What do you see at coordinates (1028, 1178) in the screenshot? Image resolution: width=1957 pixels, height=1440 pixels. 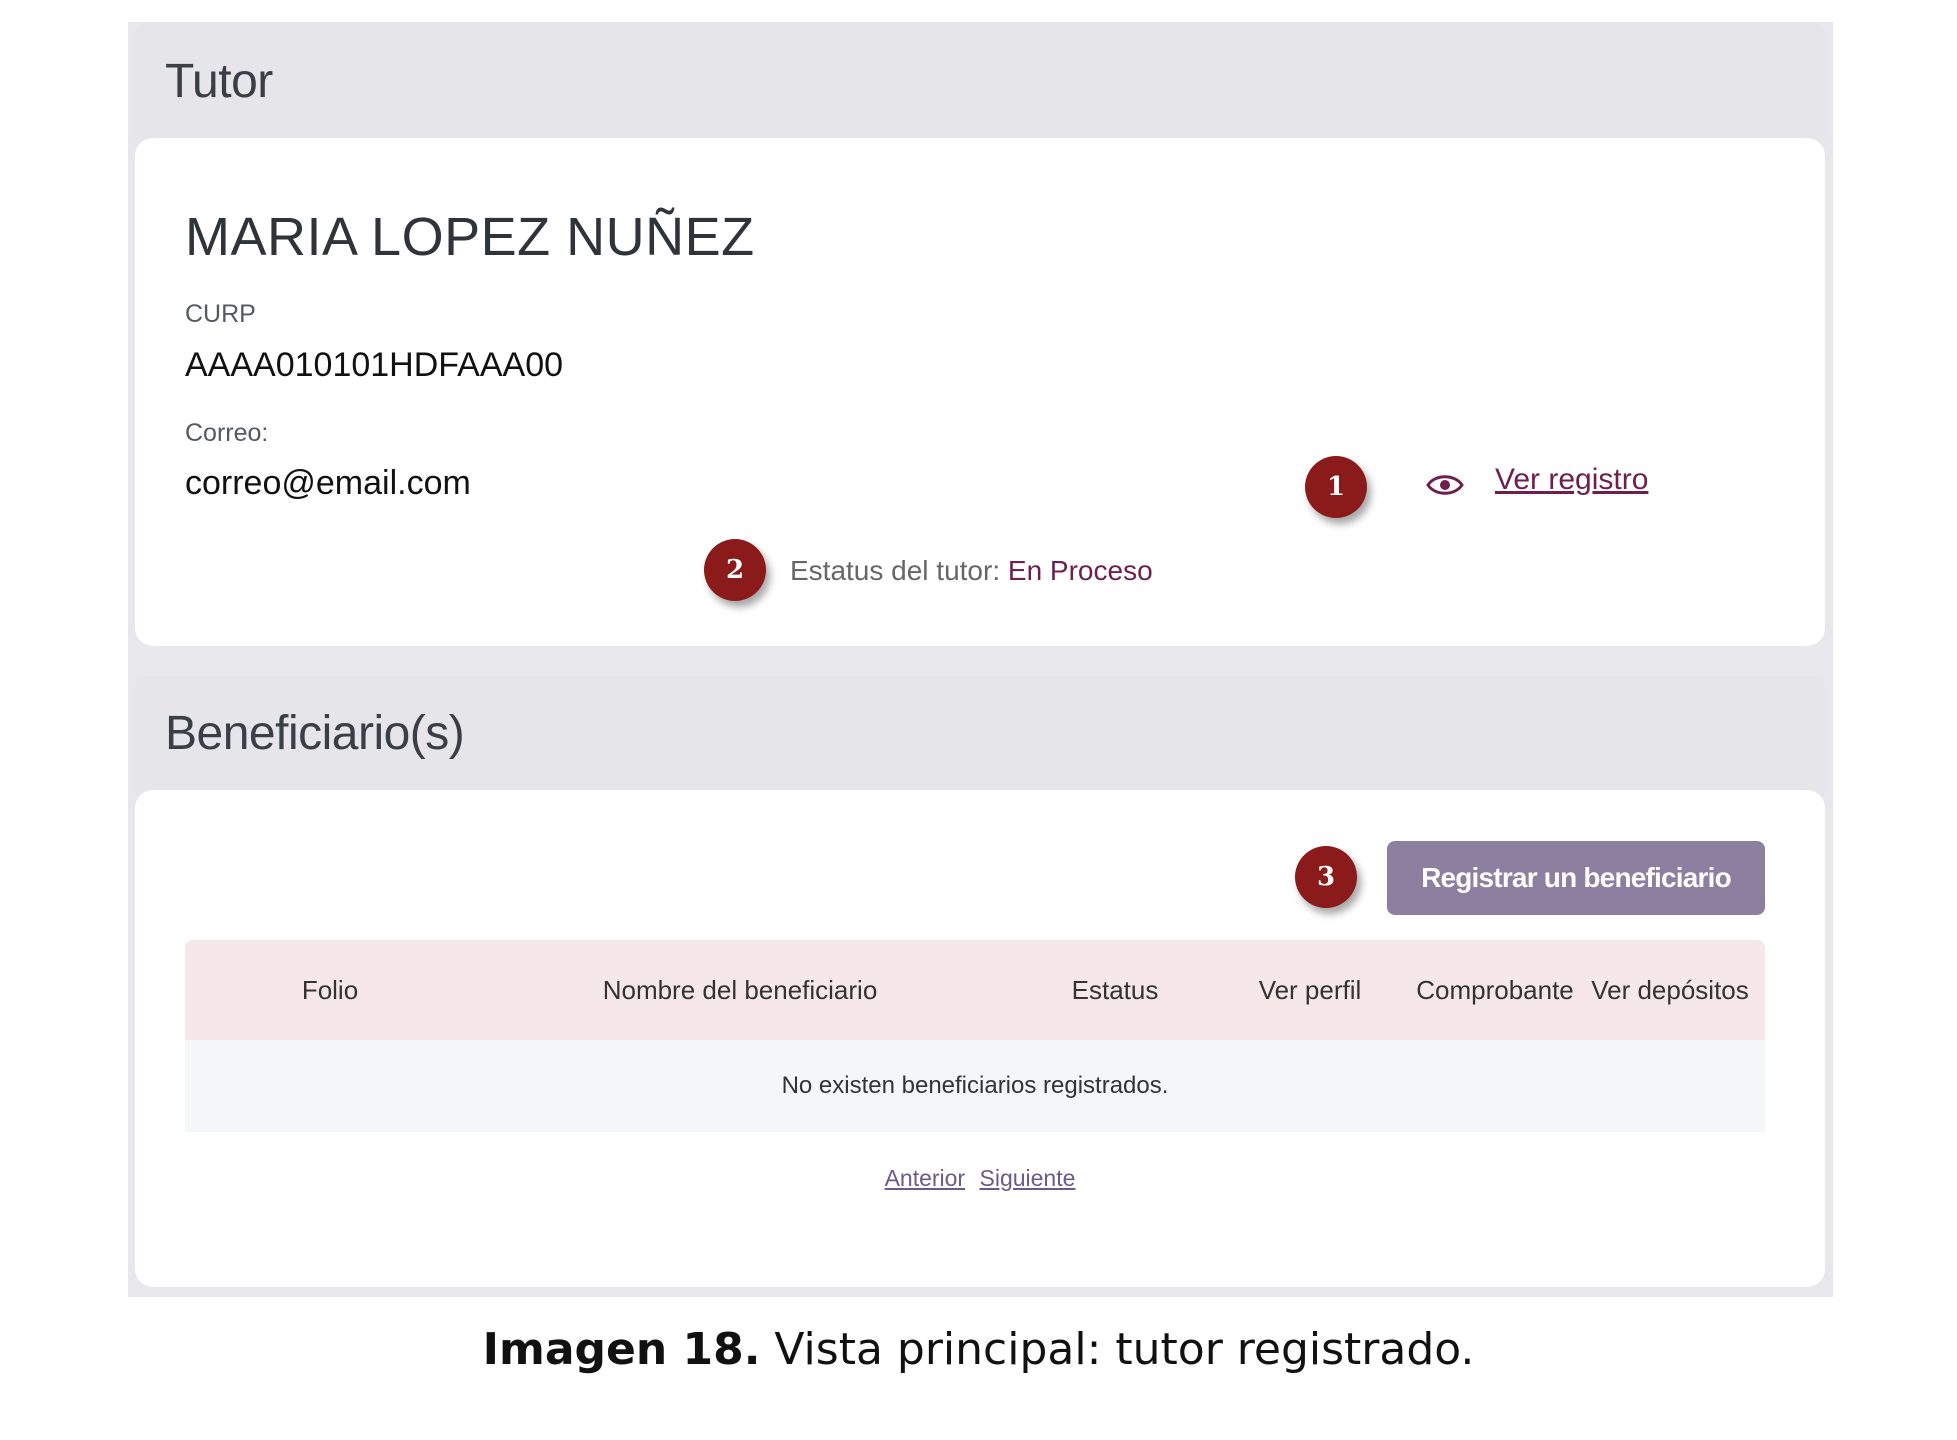 I see `pagination-next: Siguiente` at bounding box center [1028, 1178].